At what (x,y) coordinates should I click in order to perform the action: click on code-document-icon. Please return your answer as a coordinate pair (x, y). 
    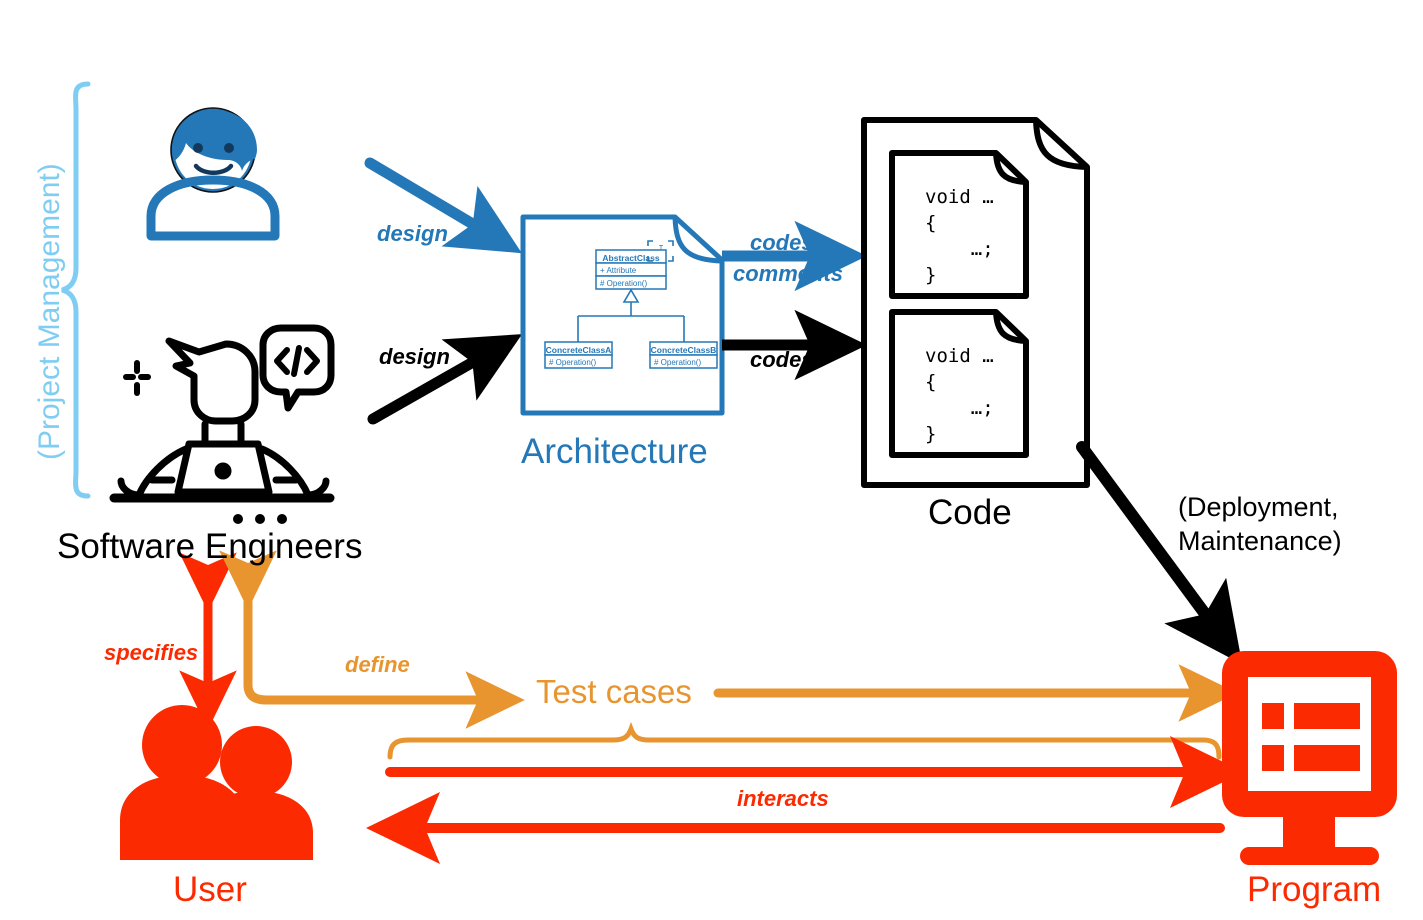
    Looking at the image, I should click on (975, 302).